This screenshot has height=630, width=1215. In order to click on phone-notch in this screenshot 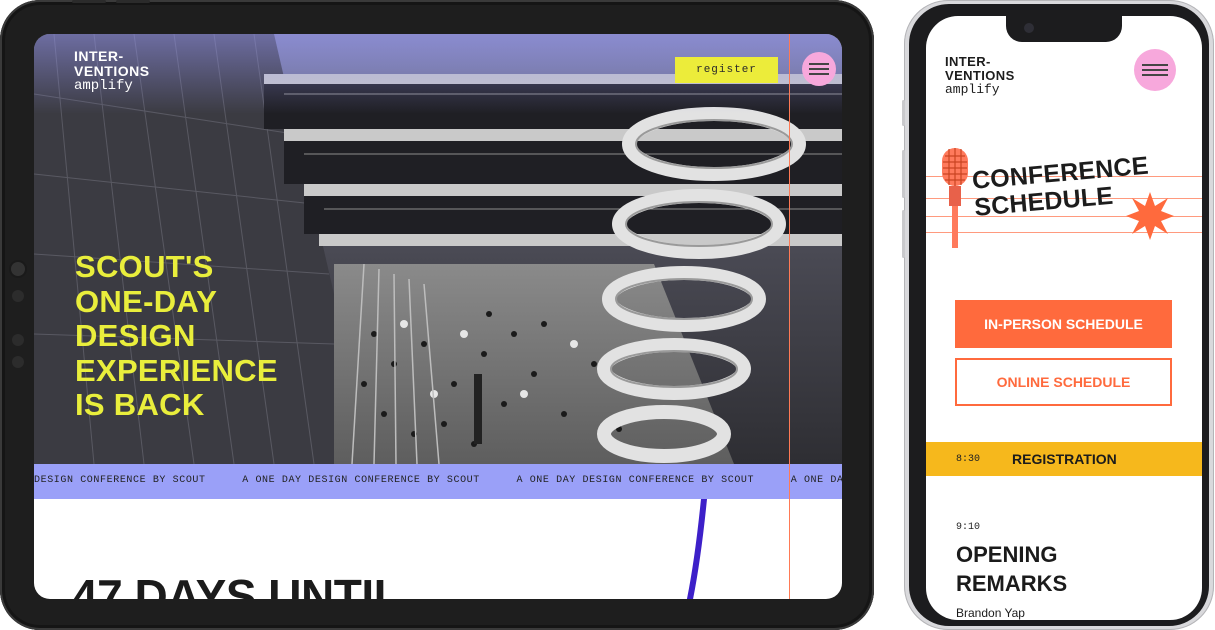, I will do `click(1064, 29)`.